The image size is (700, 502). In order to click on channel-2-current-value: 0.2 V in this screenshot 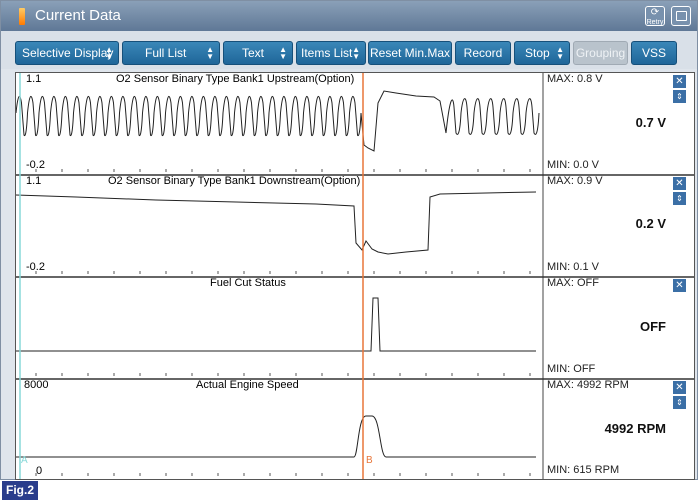, I will do `click(650, 223)`.